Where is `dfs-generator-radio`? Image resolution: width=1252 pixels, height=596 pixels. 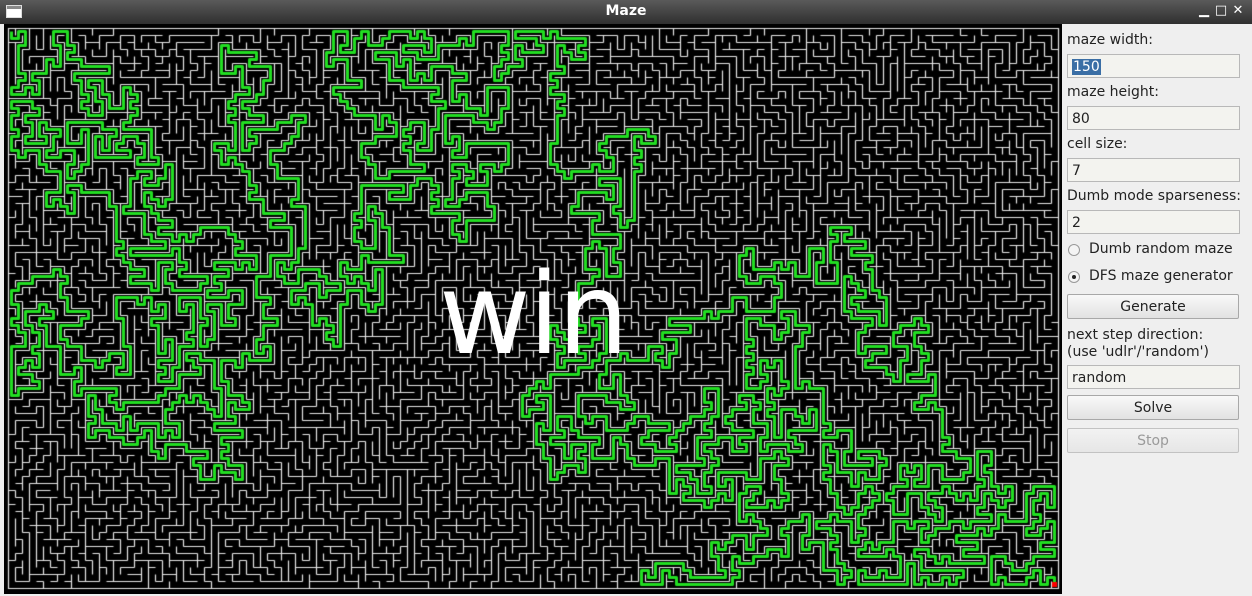 dfs-generator-radio is located at coordinates (1074, 277).